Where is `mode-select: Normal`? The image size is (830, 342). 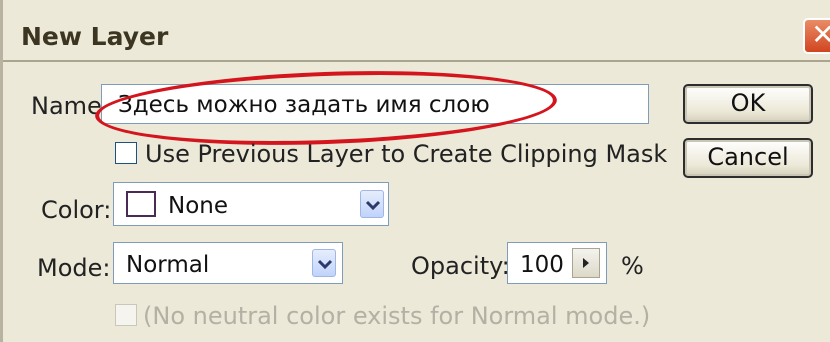 mode-select: Normal is located at coordinates (228, 263).